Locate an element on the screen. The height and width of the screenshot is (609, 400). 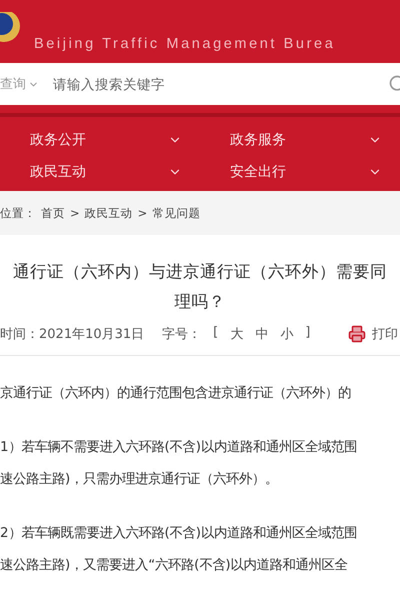
print-button: 打印 is located at coordinates (373, 334).